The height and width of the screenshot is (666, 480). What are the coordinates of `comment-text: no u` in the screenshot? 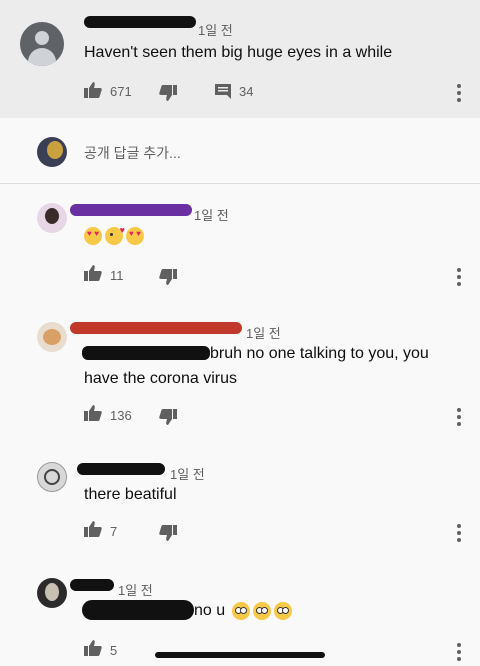 It's located at (210, 610).